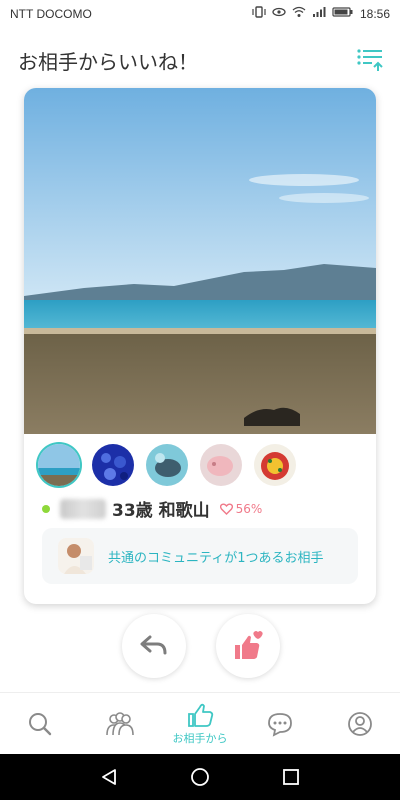  I want to click on nav-likes: お相手から, so click(200, 724).